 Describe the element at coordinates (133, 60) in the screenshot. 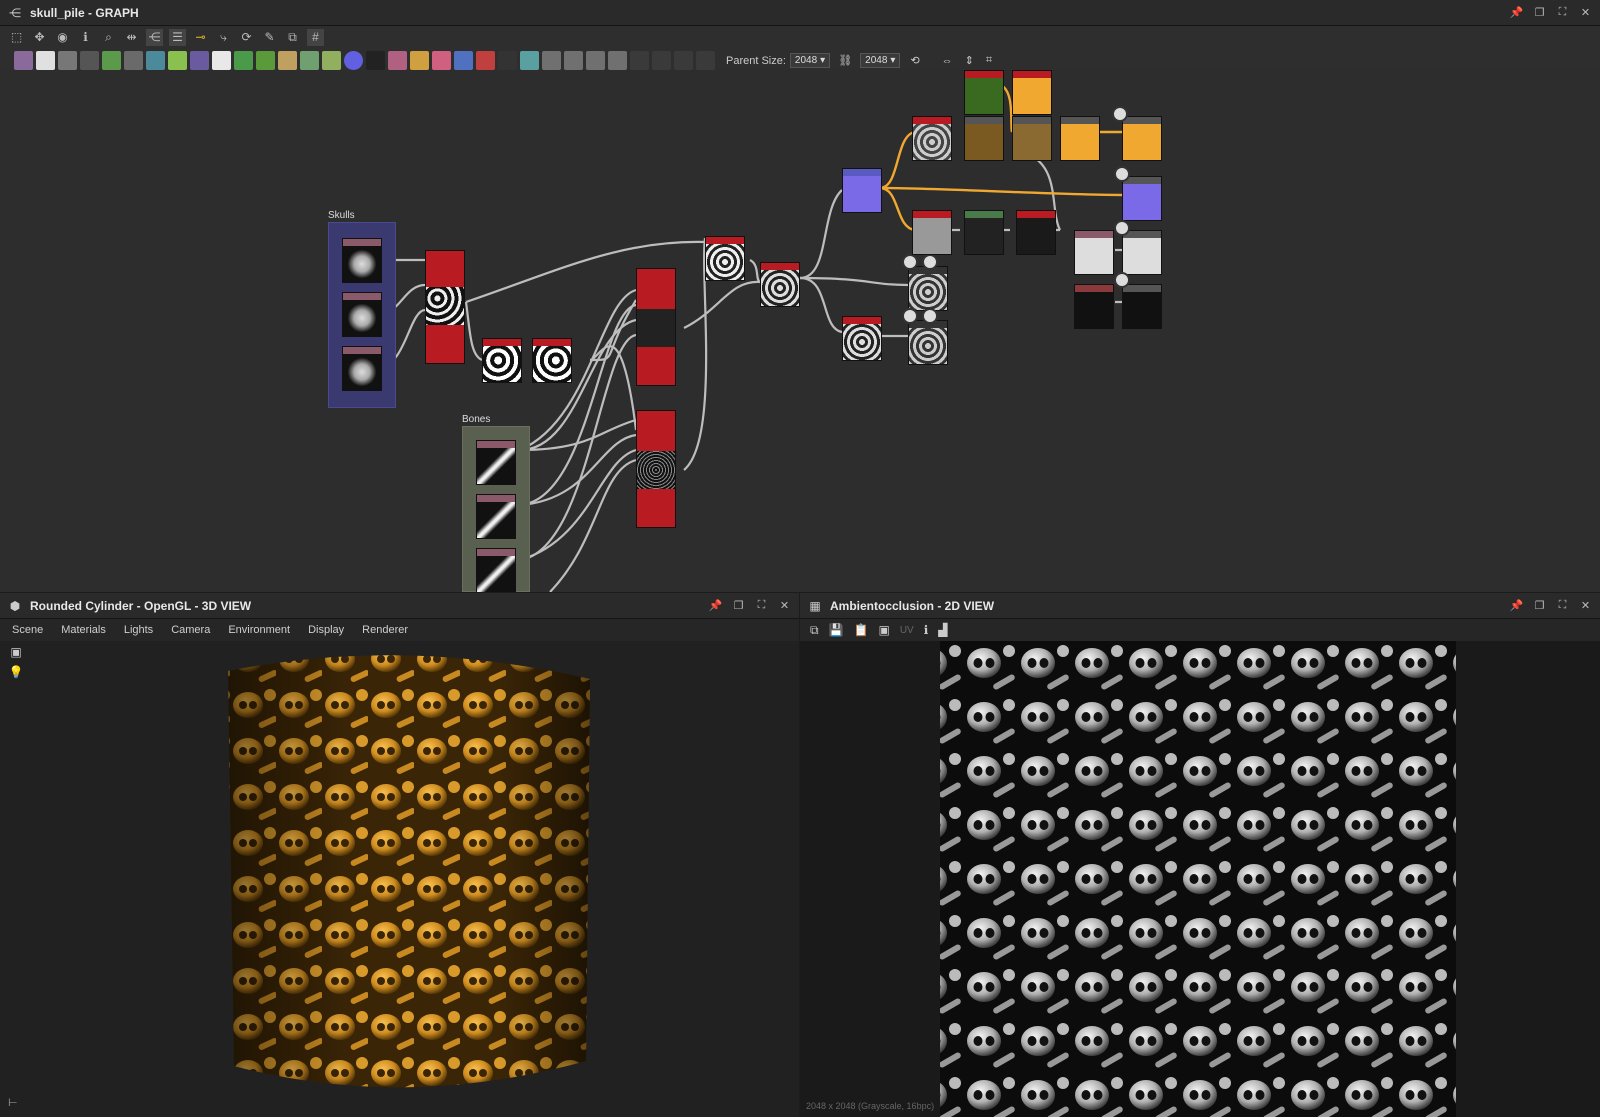

I see `fill-icon` at that location.